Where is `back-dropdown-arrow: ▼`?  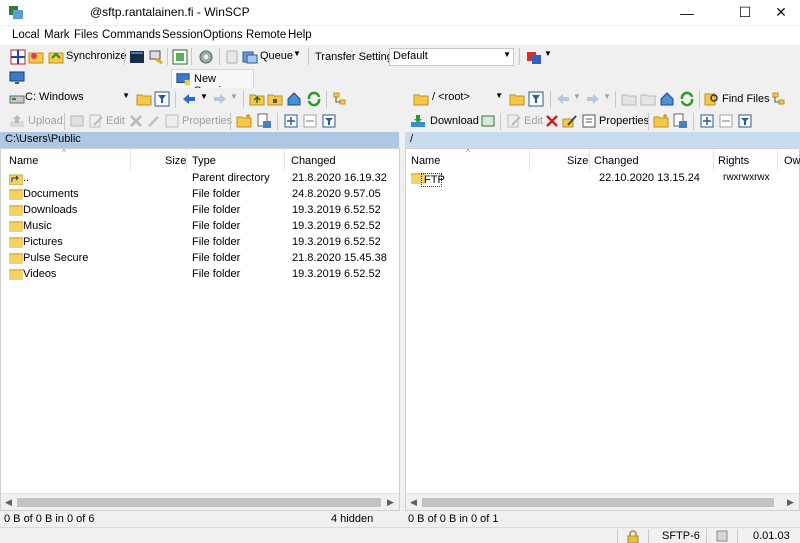 back-dropdown-arrow: ▼ is located at coordinates (204, 96).